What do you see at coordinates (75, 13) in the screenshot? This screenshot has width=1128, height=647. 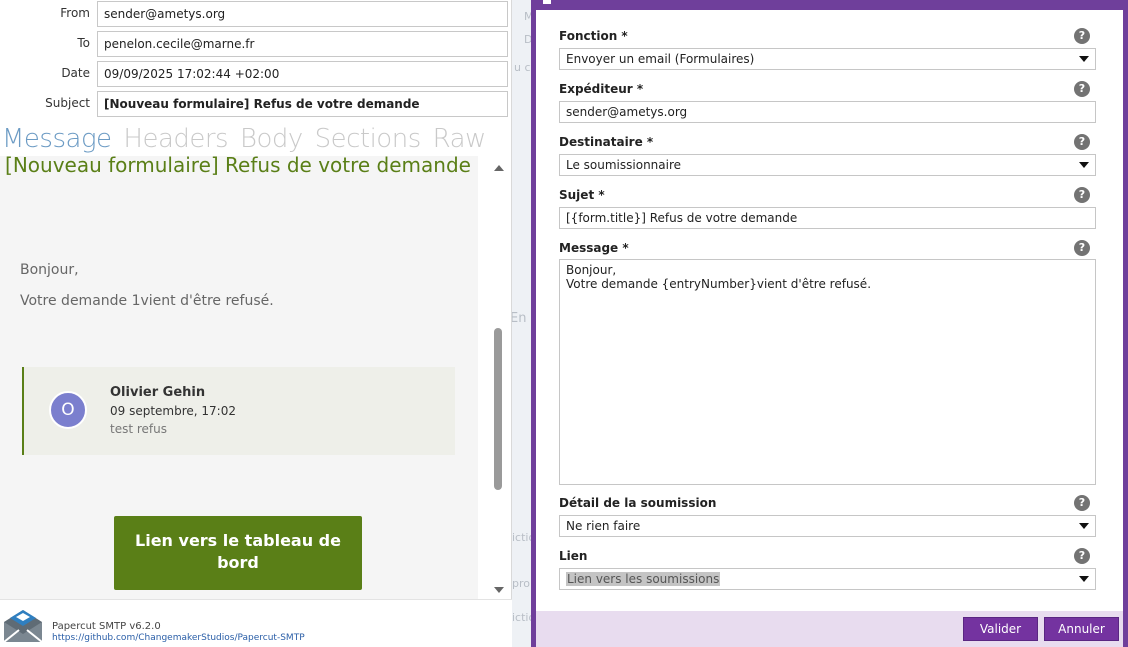 I see `from-label: From` at bounding box center [75, 13].